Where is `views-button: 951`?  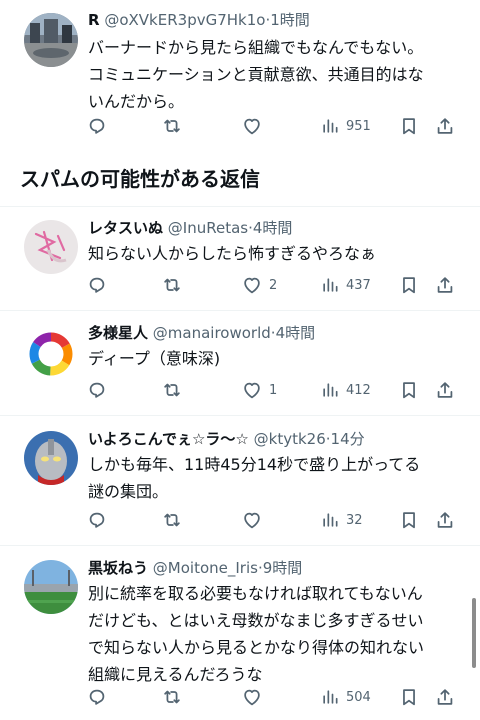
views-button: 951 is located at coordinates (345, 126).